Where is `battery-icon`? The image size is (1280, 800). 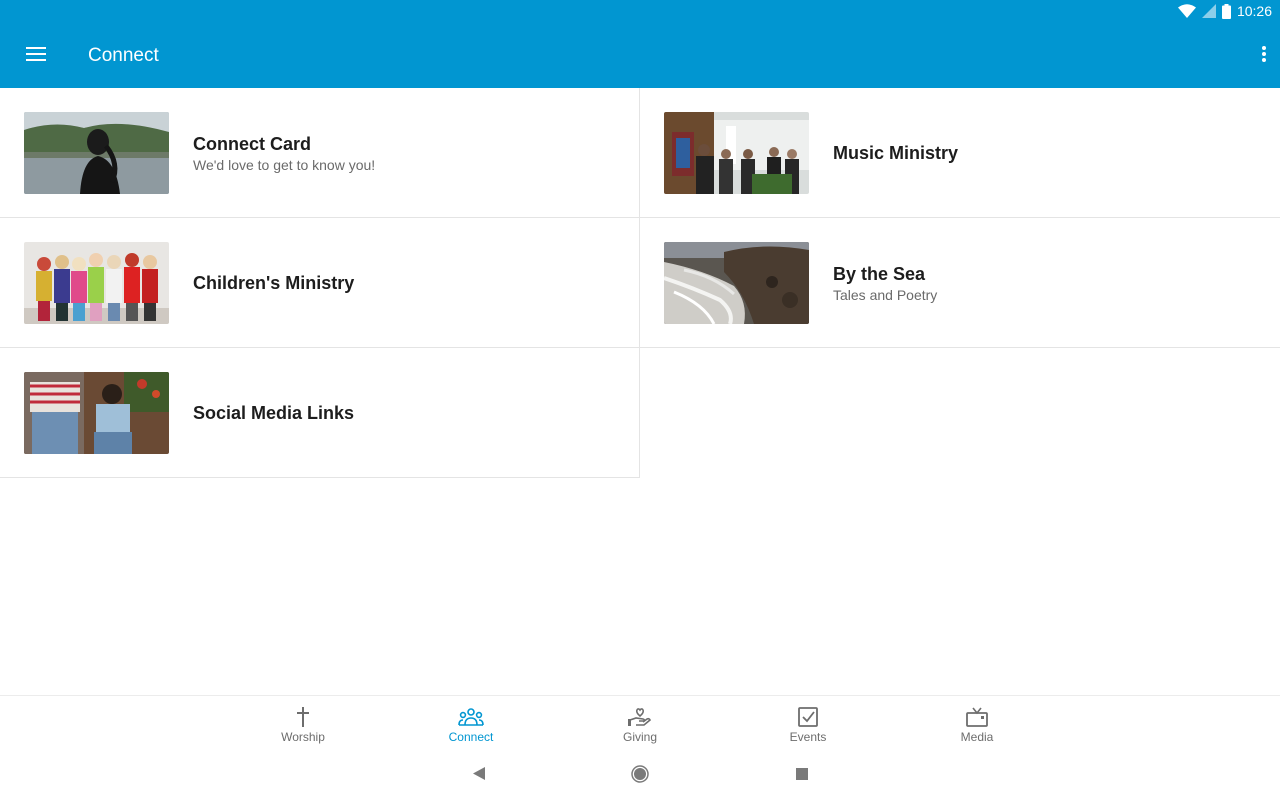
battery-icon is located at coordinates (1226, 11).